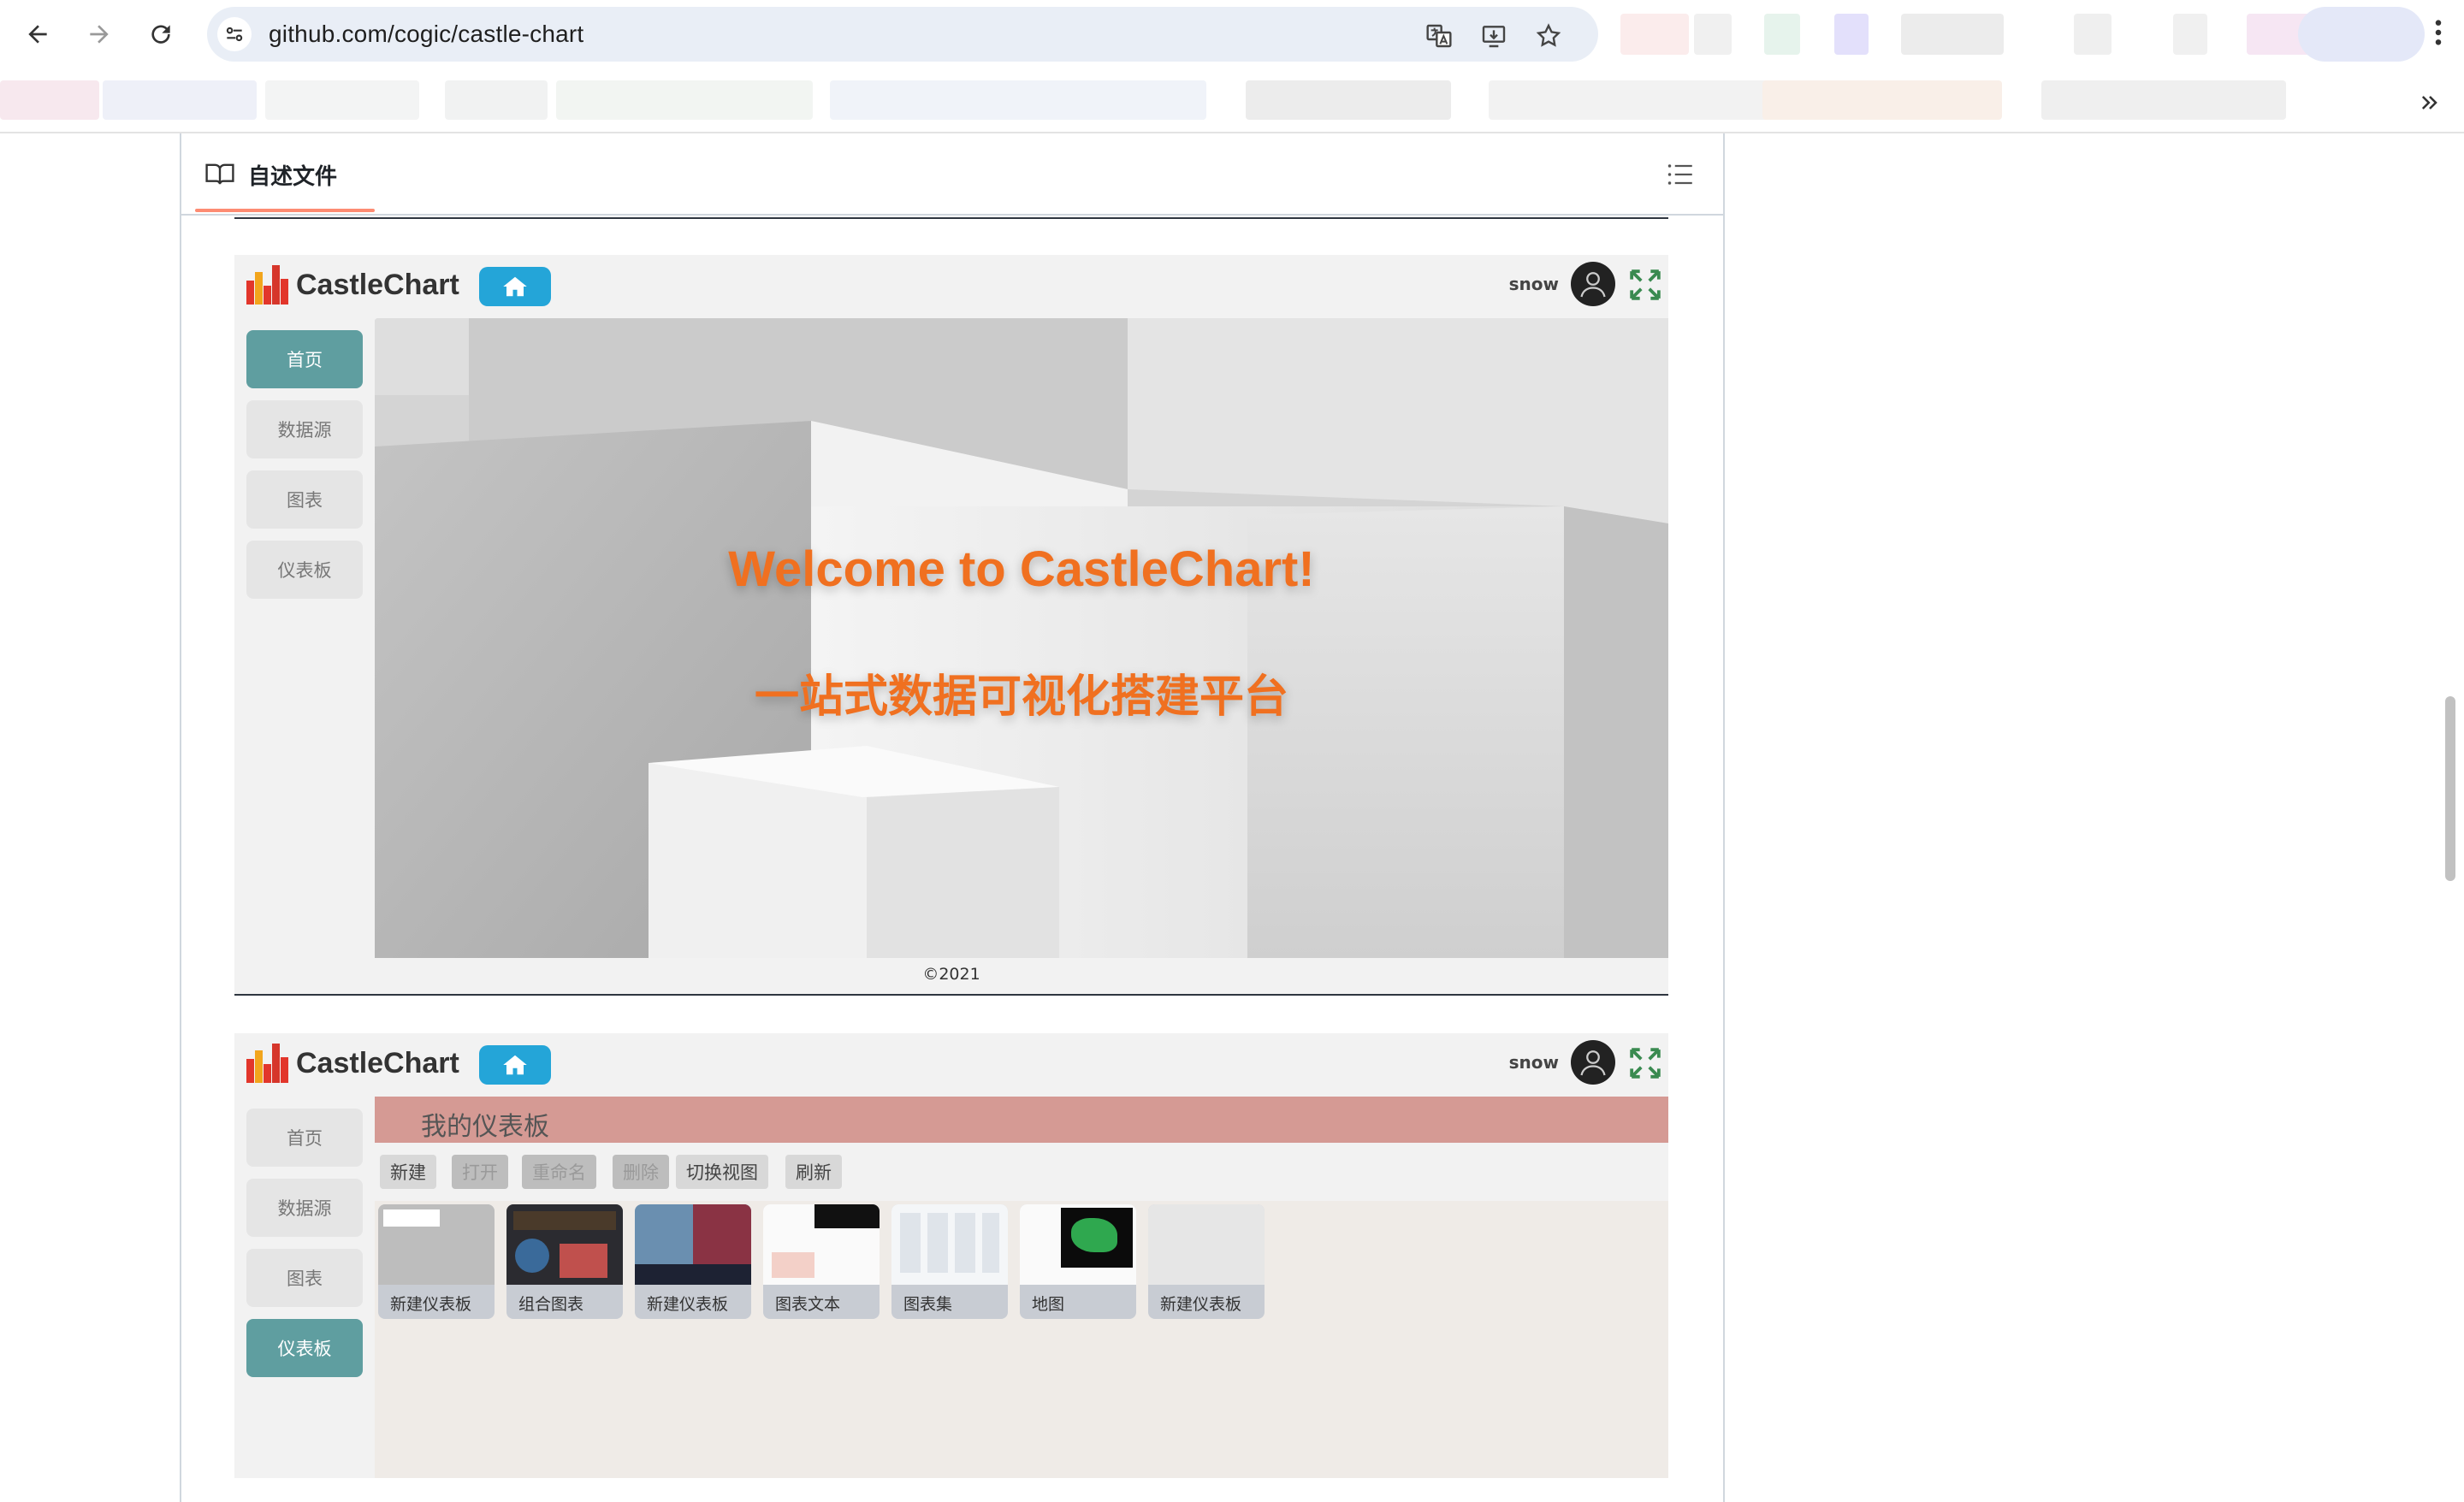 This screenshot has height=1502, width=2464. Describe the element at coordinates (808, 1304) in the screenshot. I see `card-label: 图表文本` at that location.